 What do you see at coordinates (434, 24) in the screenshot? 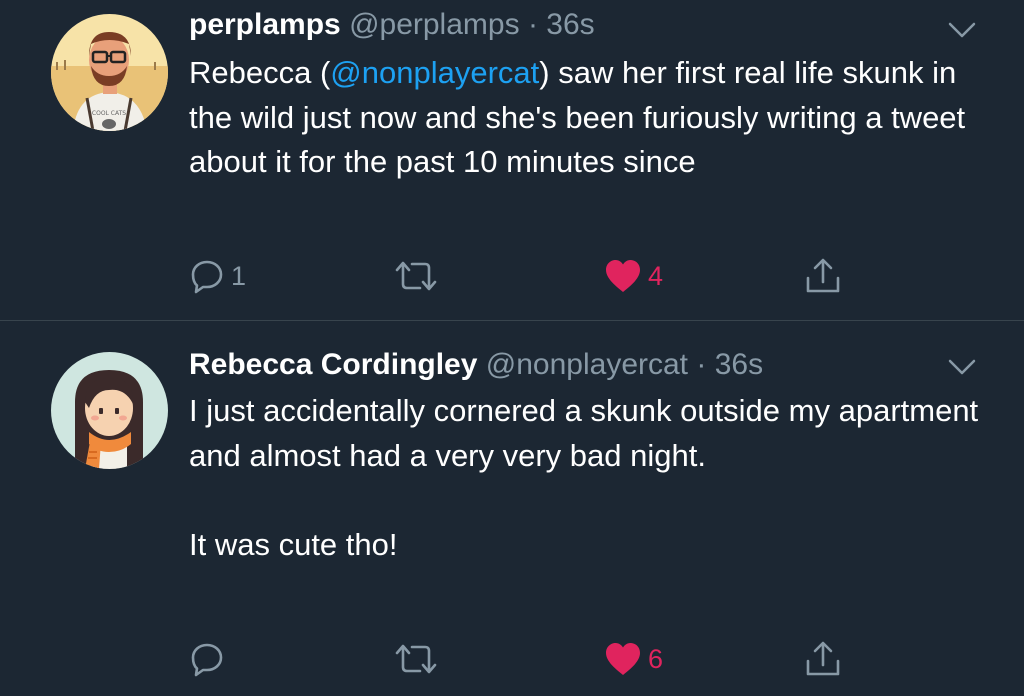
I see `handle: @perplamps` at bounding box center [434, 24].